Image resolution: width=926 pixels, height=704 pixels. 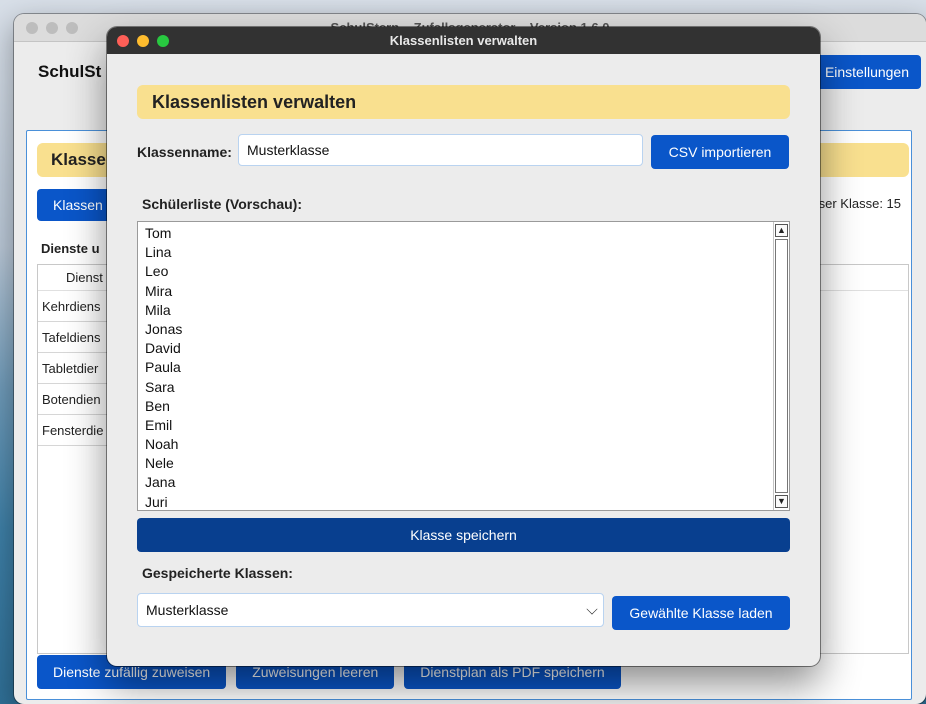 What do you see at coordinates (163, 387) in the screenshot?
I see `list-item: Sara` at bounding box center [163, 387].